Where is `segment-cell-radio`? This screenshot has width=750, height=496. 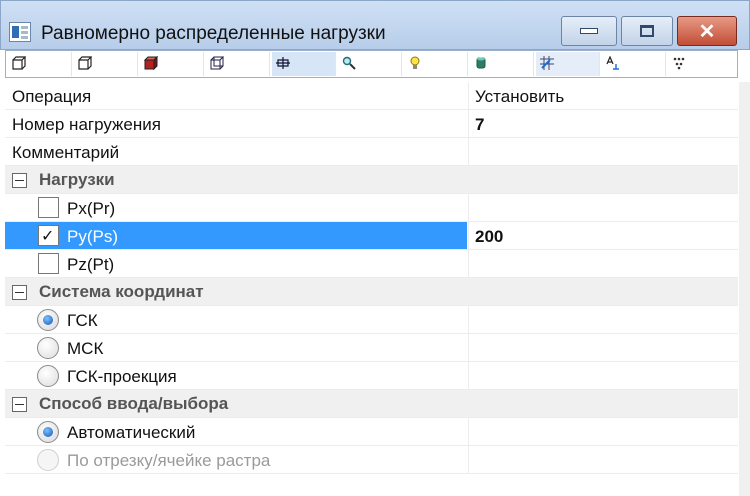
segment-cell-radio is located at coordinates (48, 460).